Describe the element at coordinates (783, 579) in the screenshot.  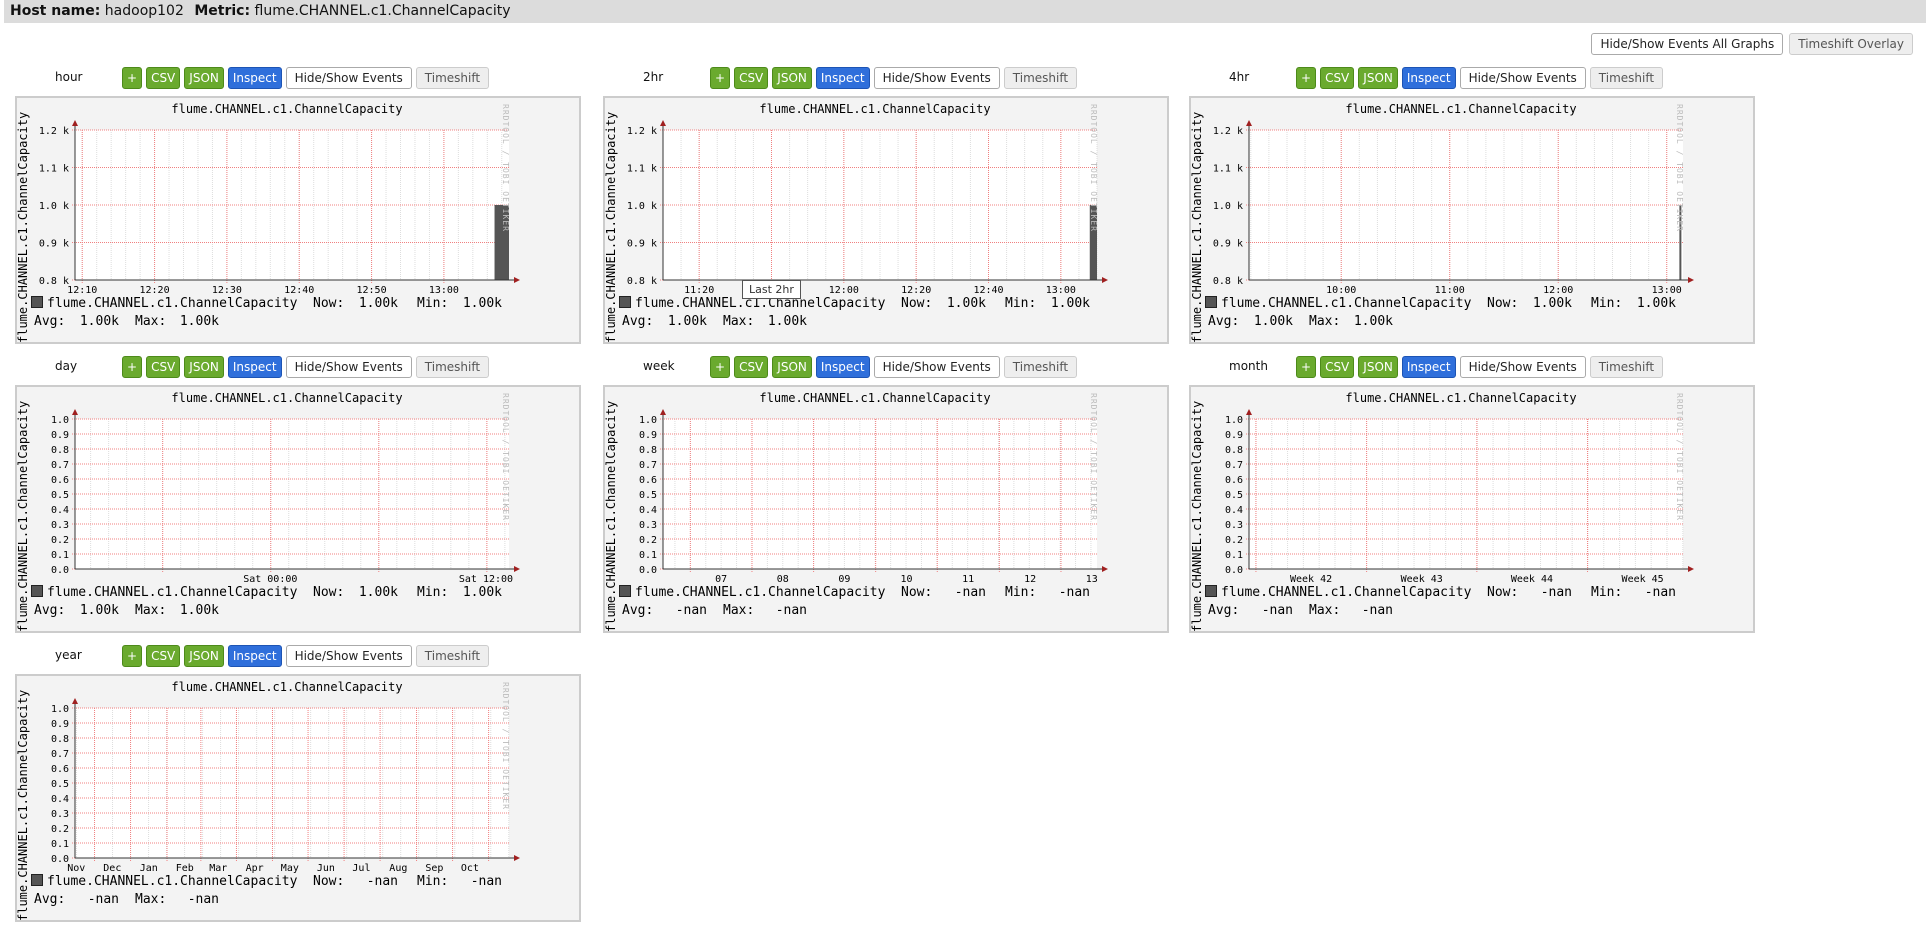
I see `x-tick-label: 08` at that location.